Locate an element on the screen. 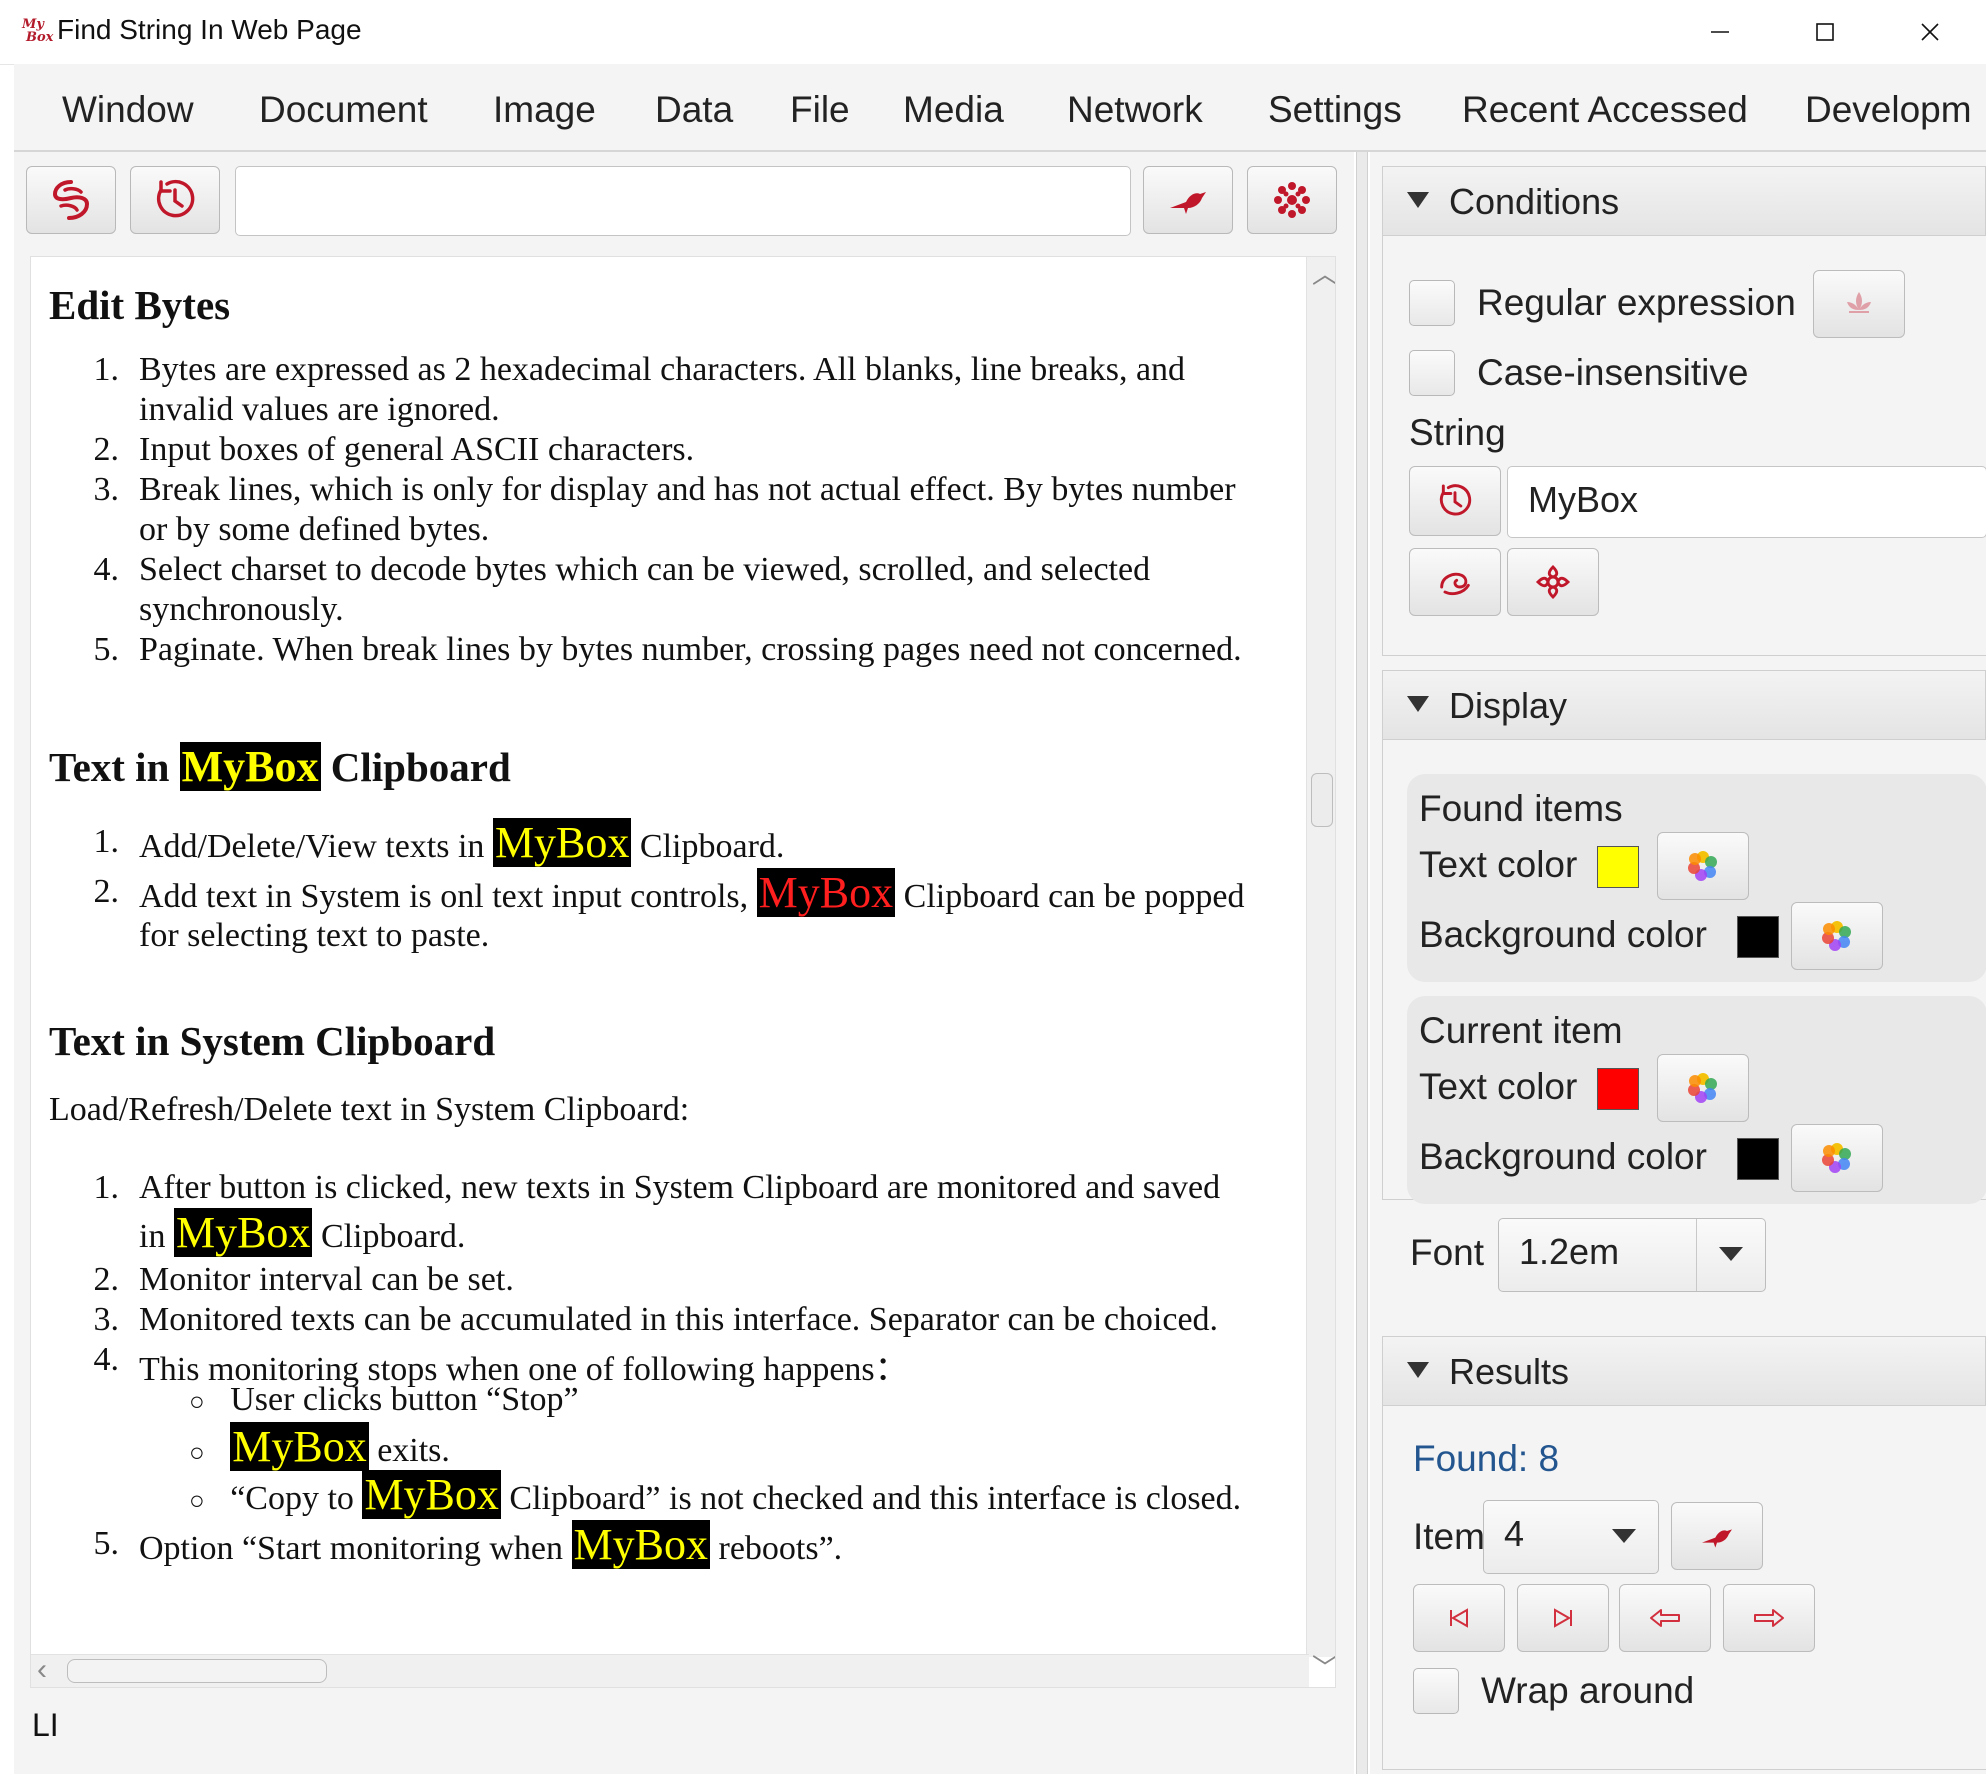 The image size is (1986, 1782). menu-media: Media is located at coordinates (953, 110).